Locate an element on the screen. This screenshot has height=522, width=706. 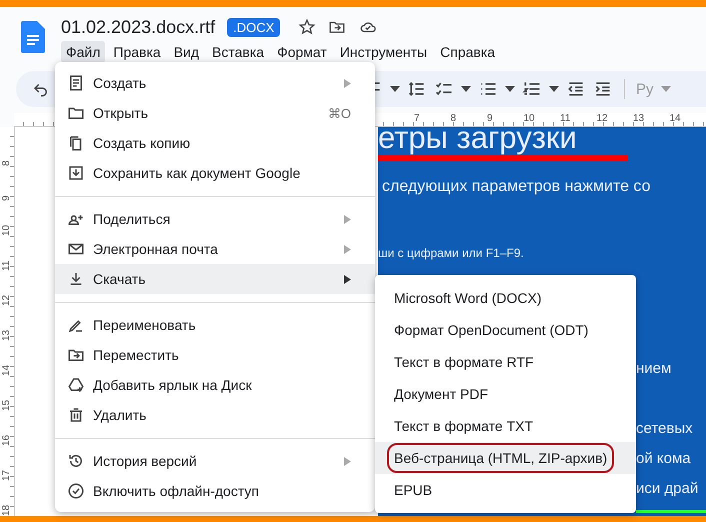
menu-item: Переместить is located at coordinates (215, 355).